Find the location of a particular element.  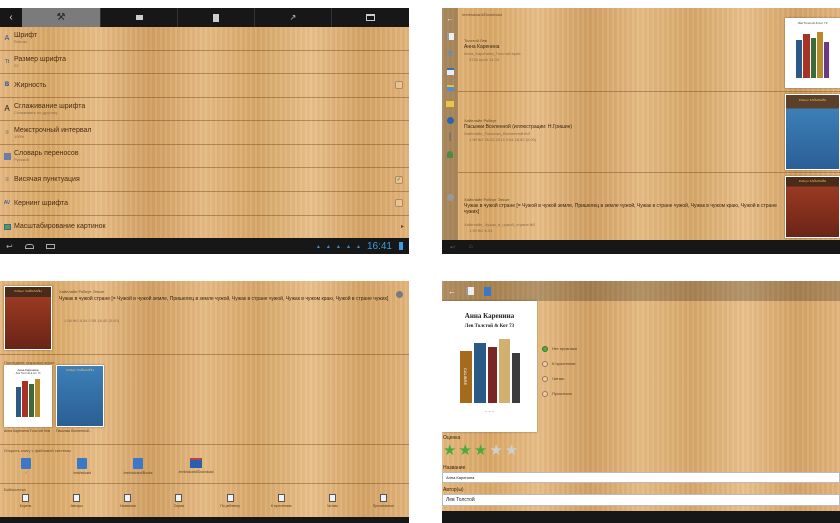

calendar-icon is located at coordinates (450, 71).